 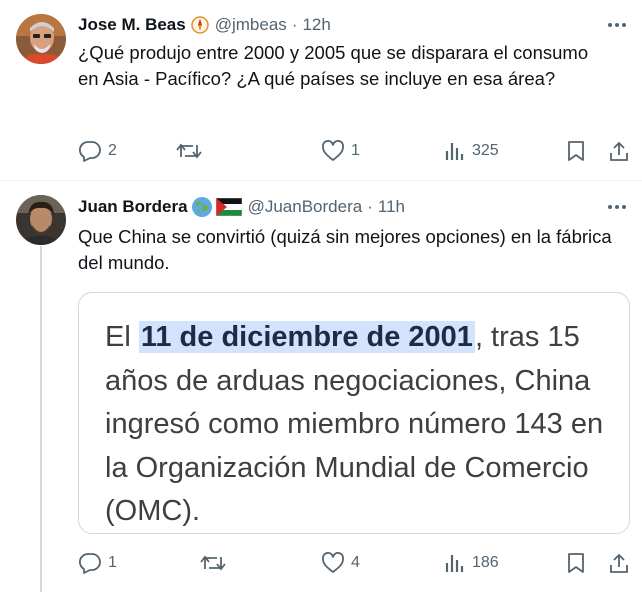 What do you see at coordinates (305, 207) in the screenshot?
I see `handle: @JuanBordera` at bounding box center [305, 207].